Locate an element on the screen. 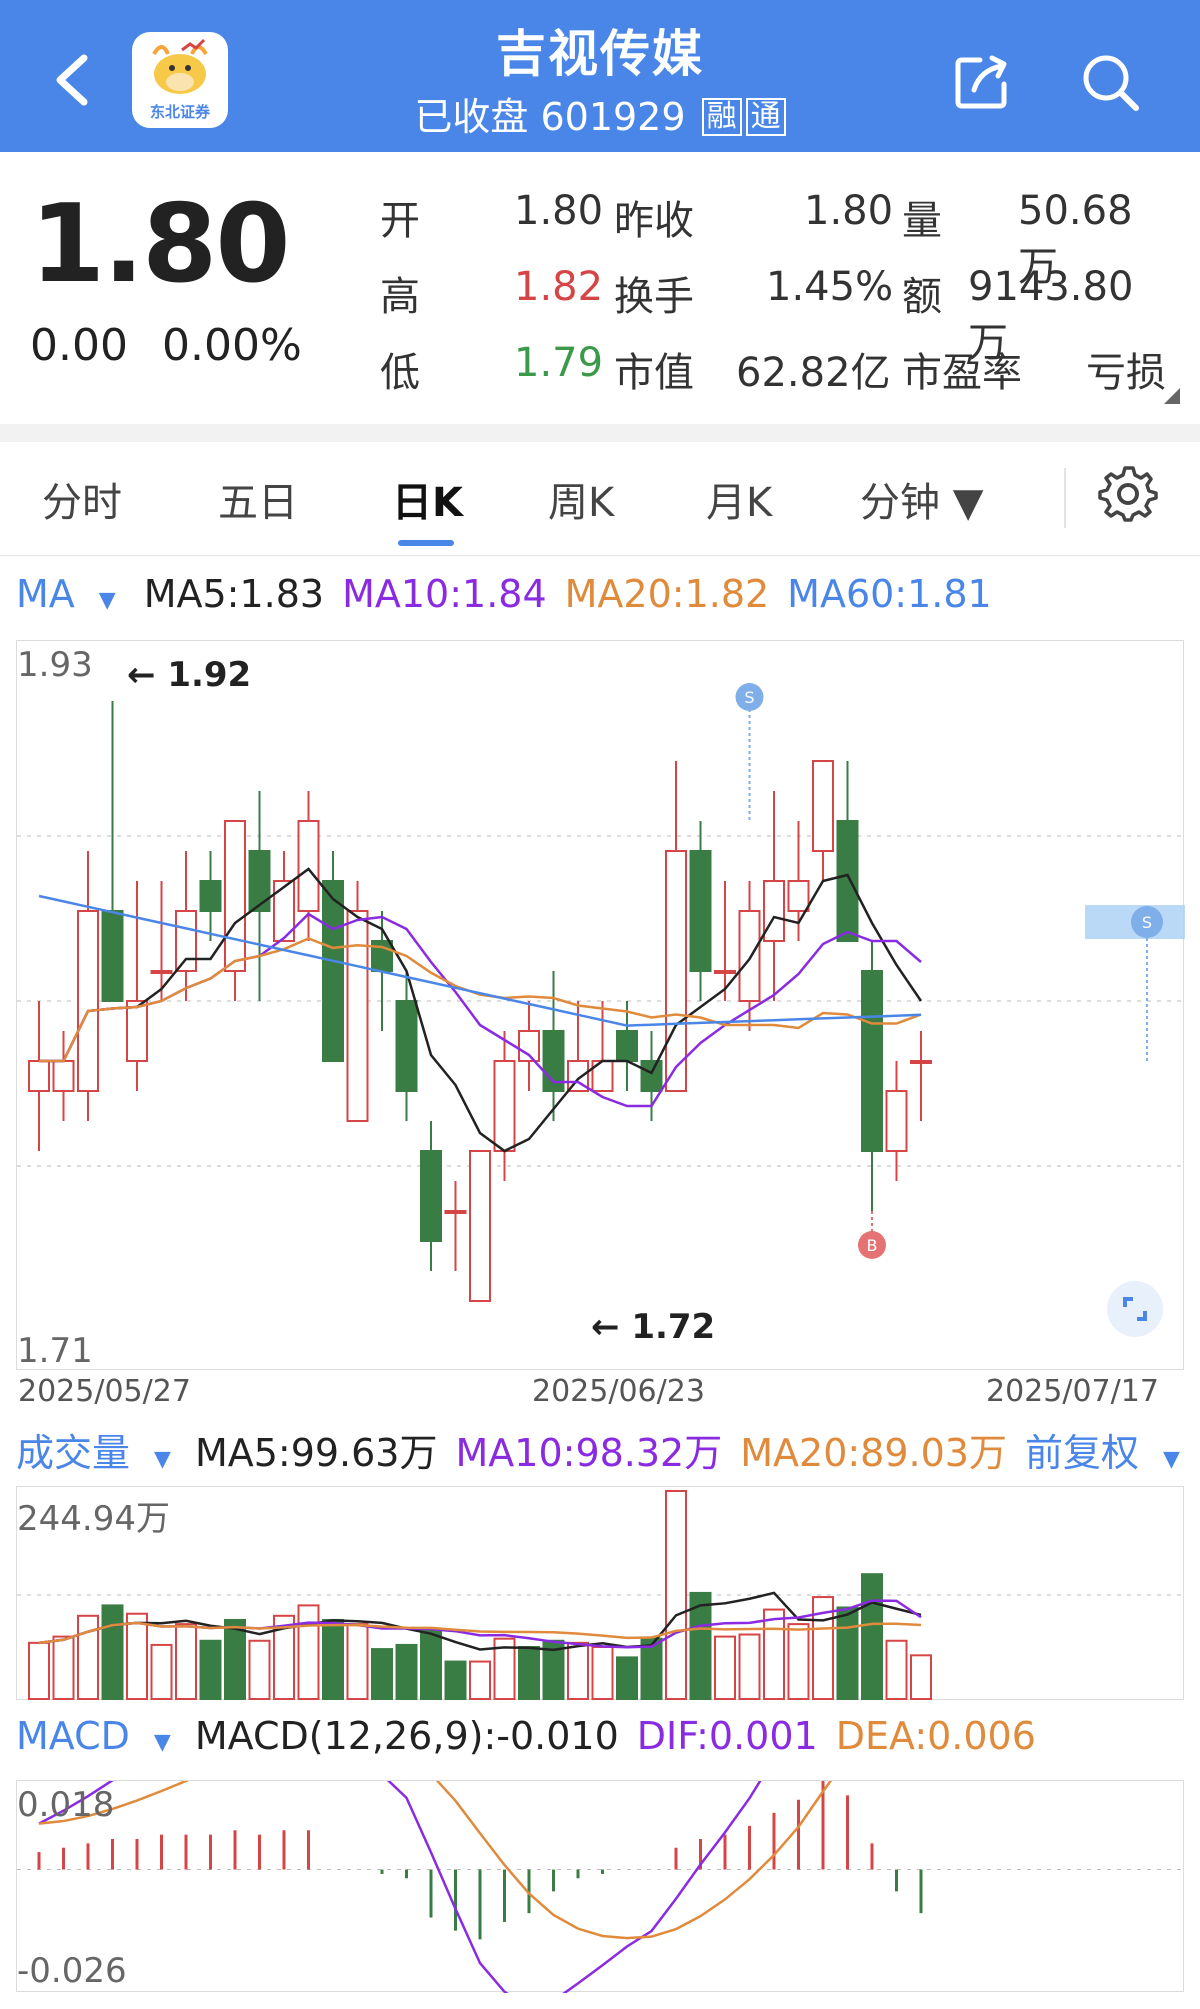  adjust-selector: 前复权 ▼ is located at coordinates (1111, 1453).